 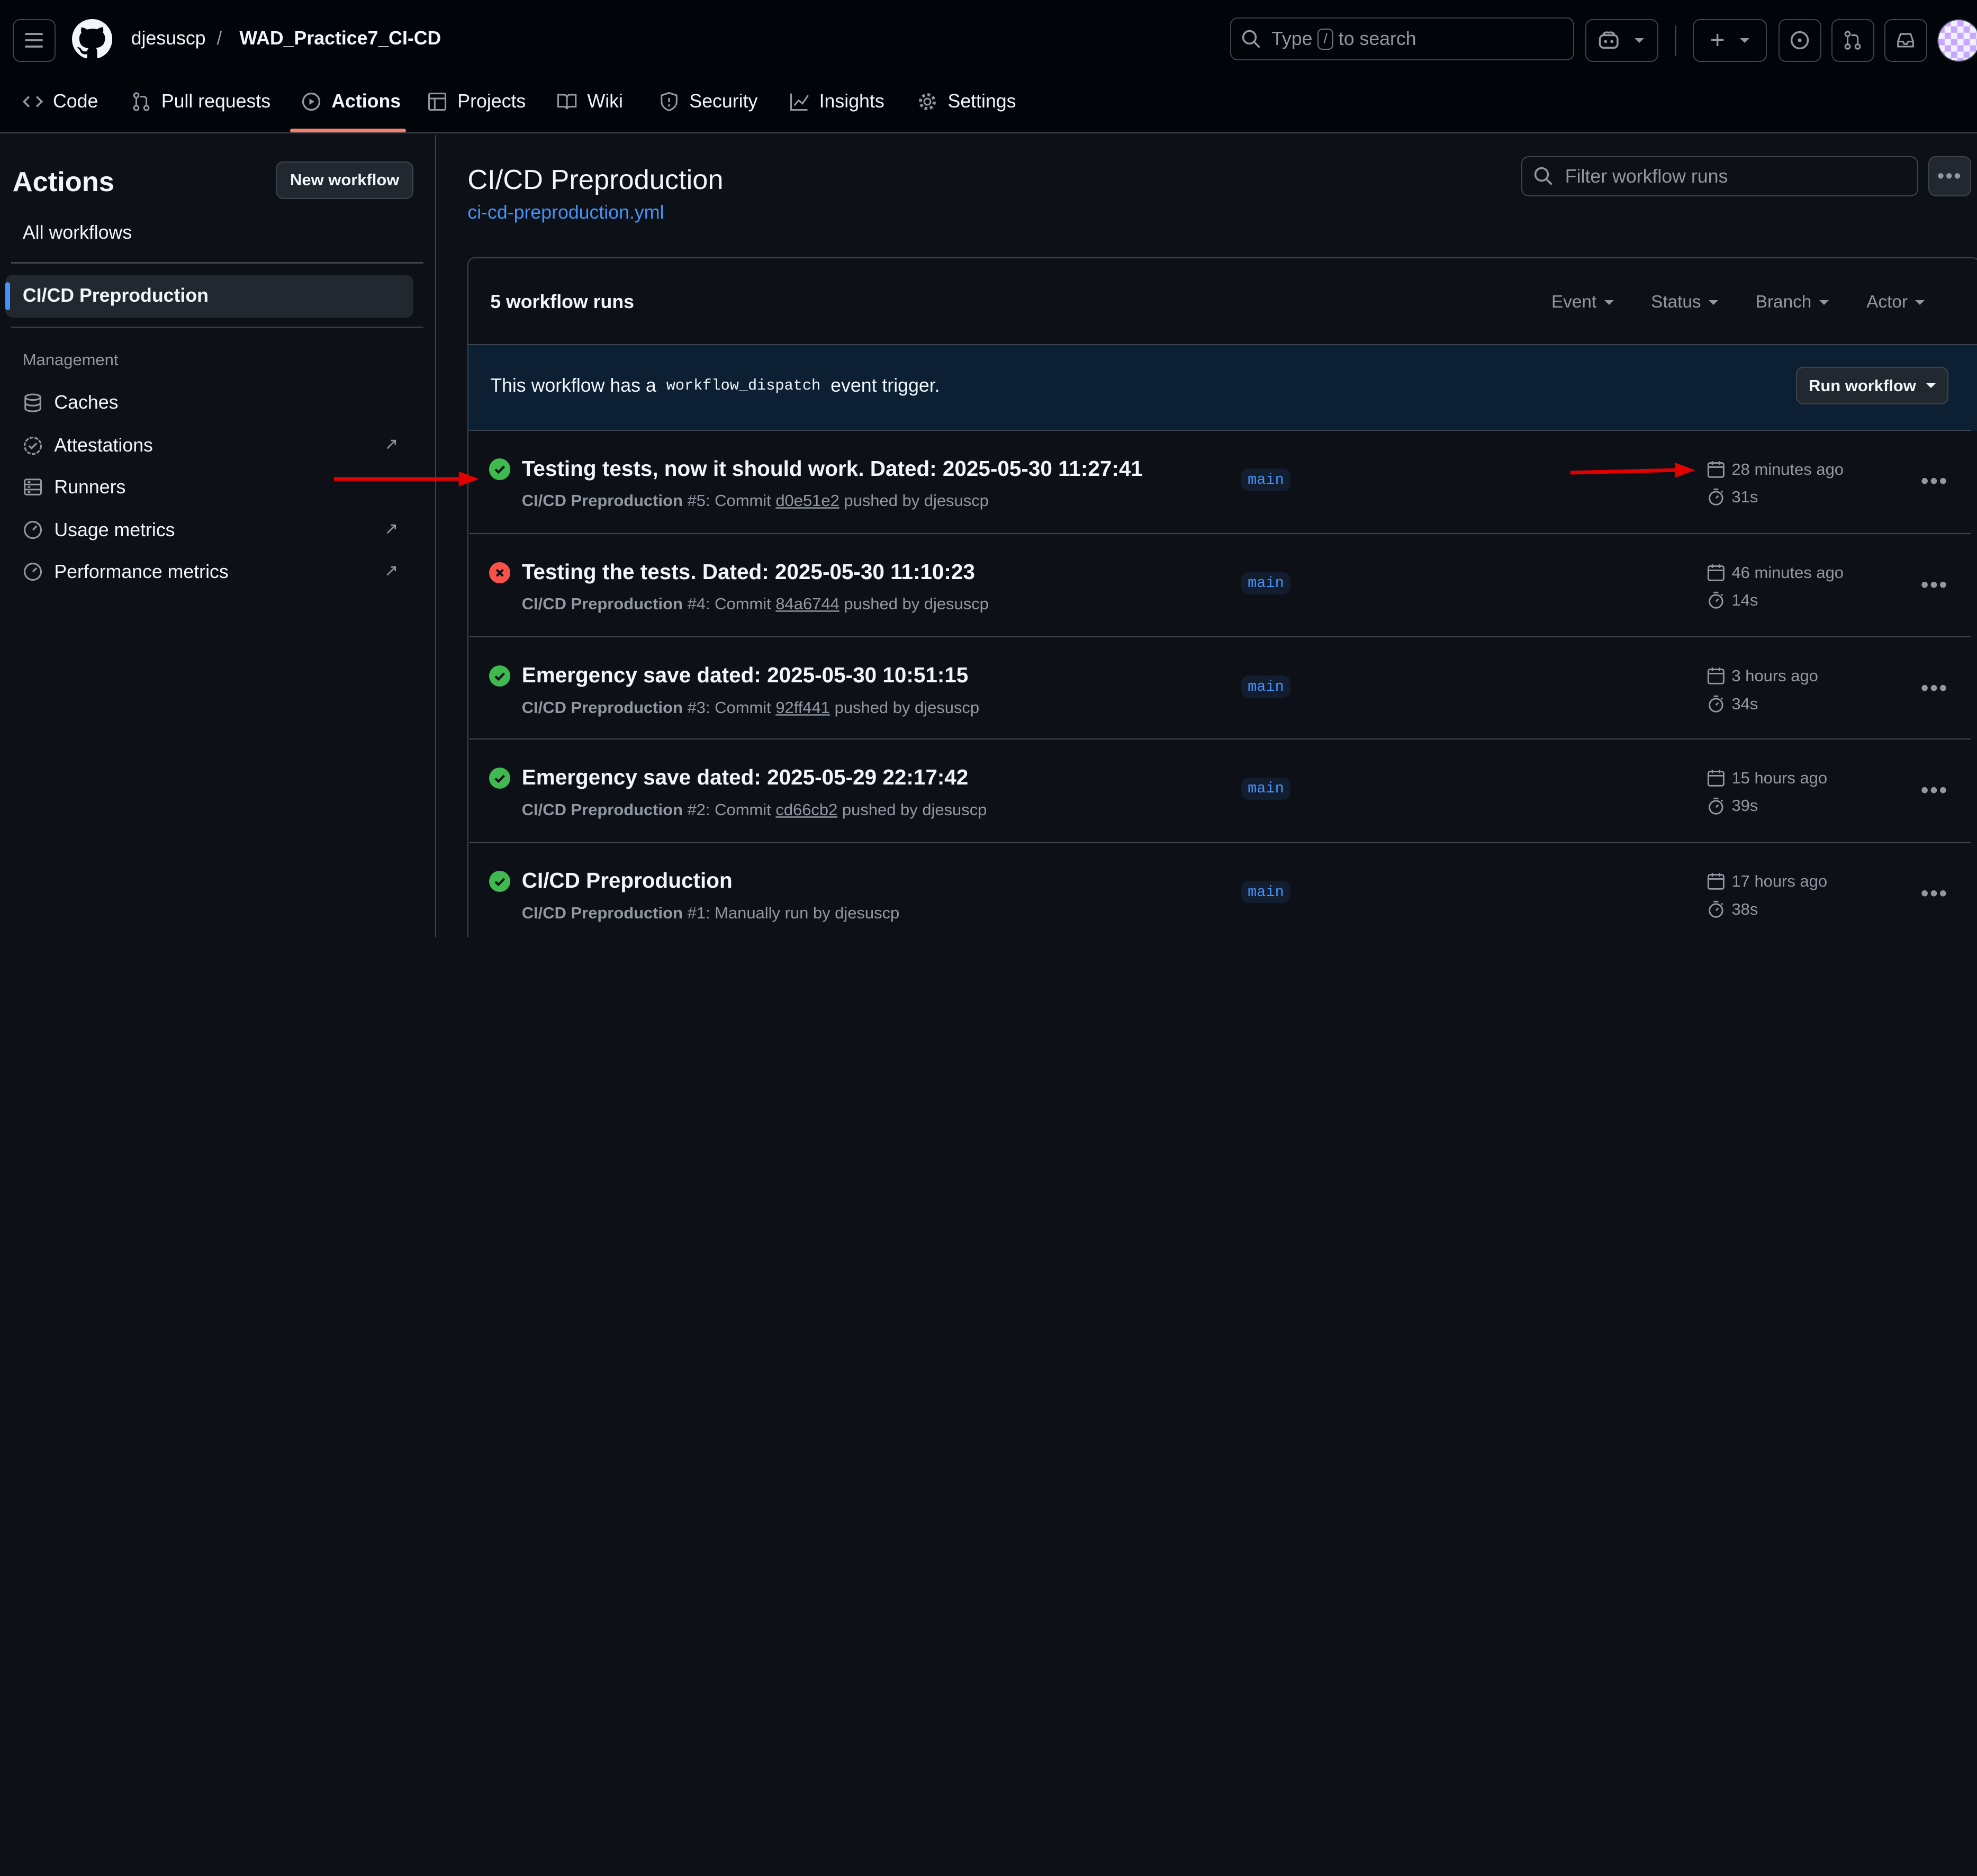 What do you see at coordinates (1632, 470) in the screenshot?
I see `annotation-arrow-right` at bounding box center [1632, 470].